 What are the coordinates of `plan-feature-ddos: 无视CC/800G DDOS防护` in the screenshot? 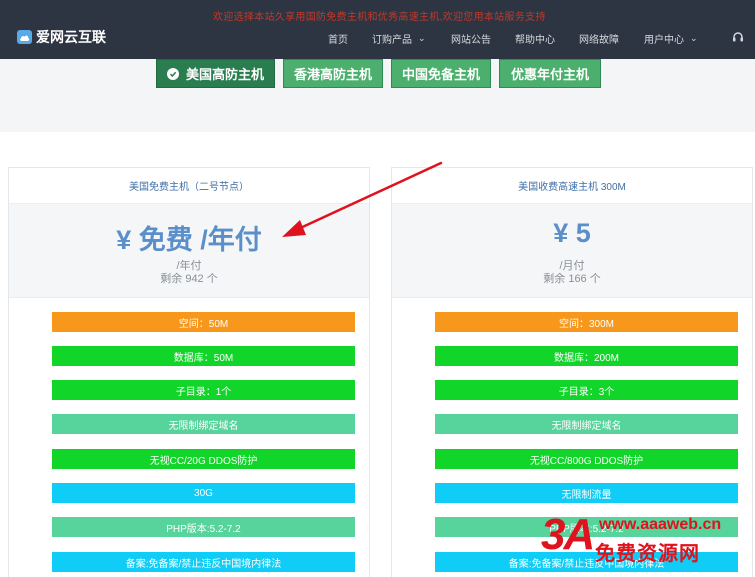 It's located at (586, 459).